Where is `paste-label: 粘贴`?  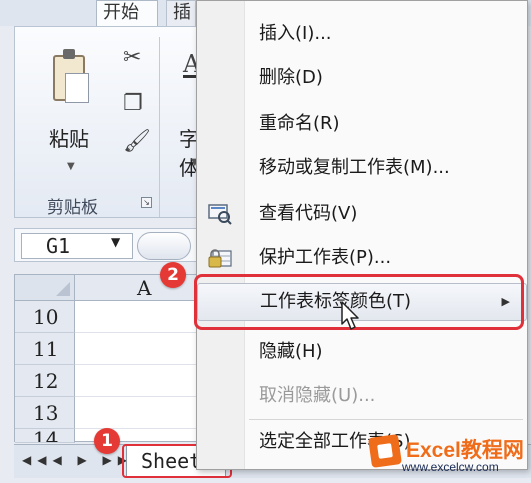
paste-label: 粘贴 is located at coordinates (69, 139).